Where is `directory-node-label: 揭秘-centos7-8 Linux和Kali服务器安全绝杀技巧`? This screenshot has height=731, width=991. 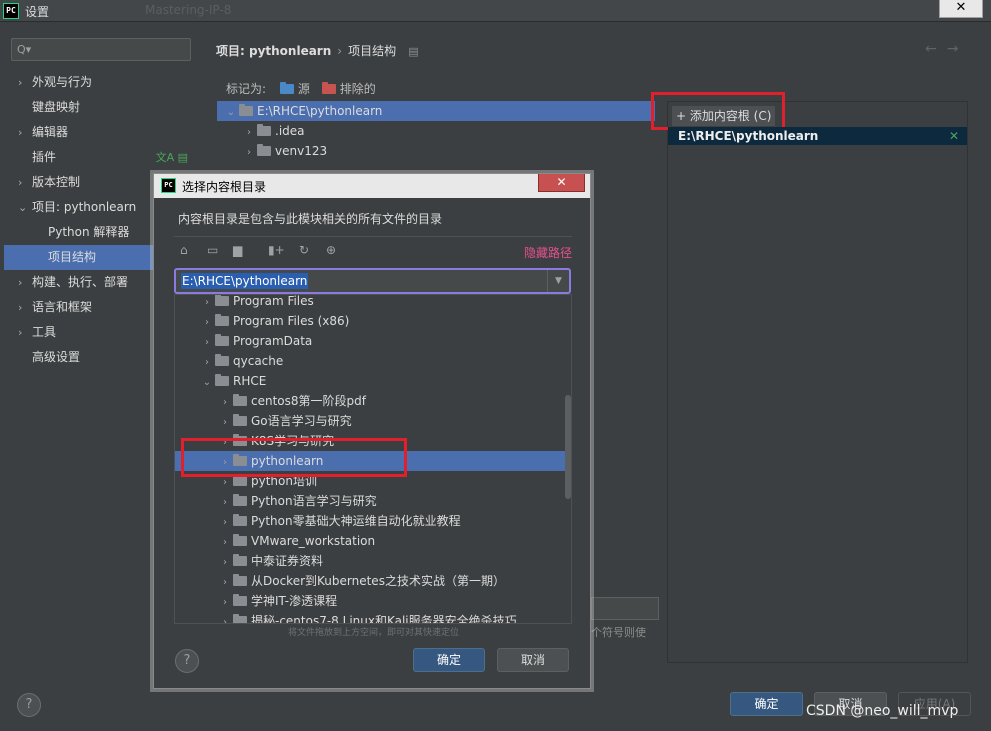
directory-node-label: 揭秘-centos7-8 Linux和Kali服务器安全绝杀技巧 is located at coordinates (384, 619).